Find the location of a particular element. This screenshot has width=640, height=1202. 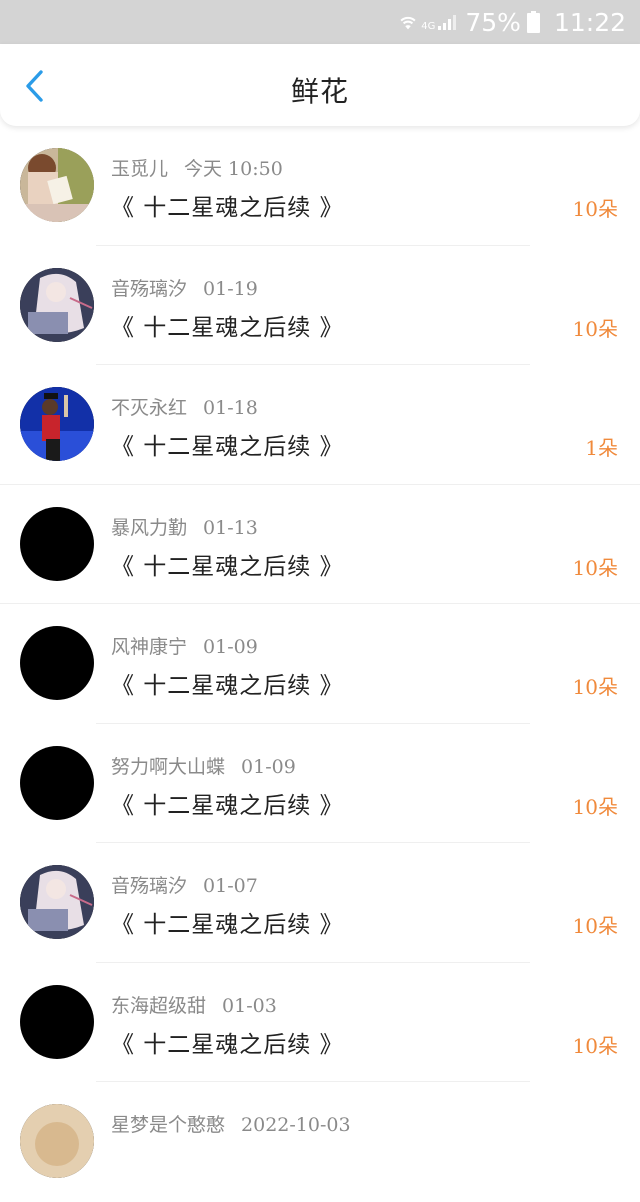

gift-row: 音殇璃汐 01-07 《 十二星魂之后续 》 10朵 is located at coordinates (320, 903).